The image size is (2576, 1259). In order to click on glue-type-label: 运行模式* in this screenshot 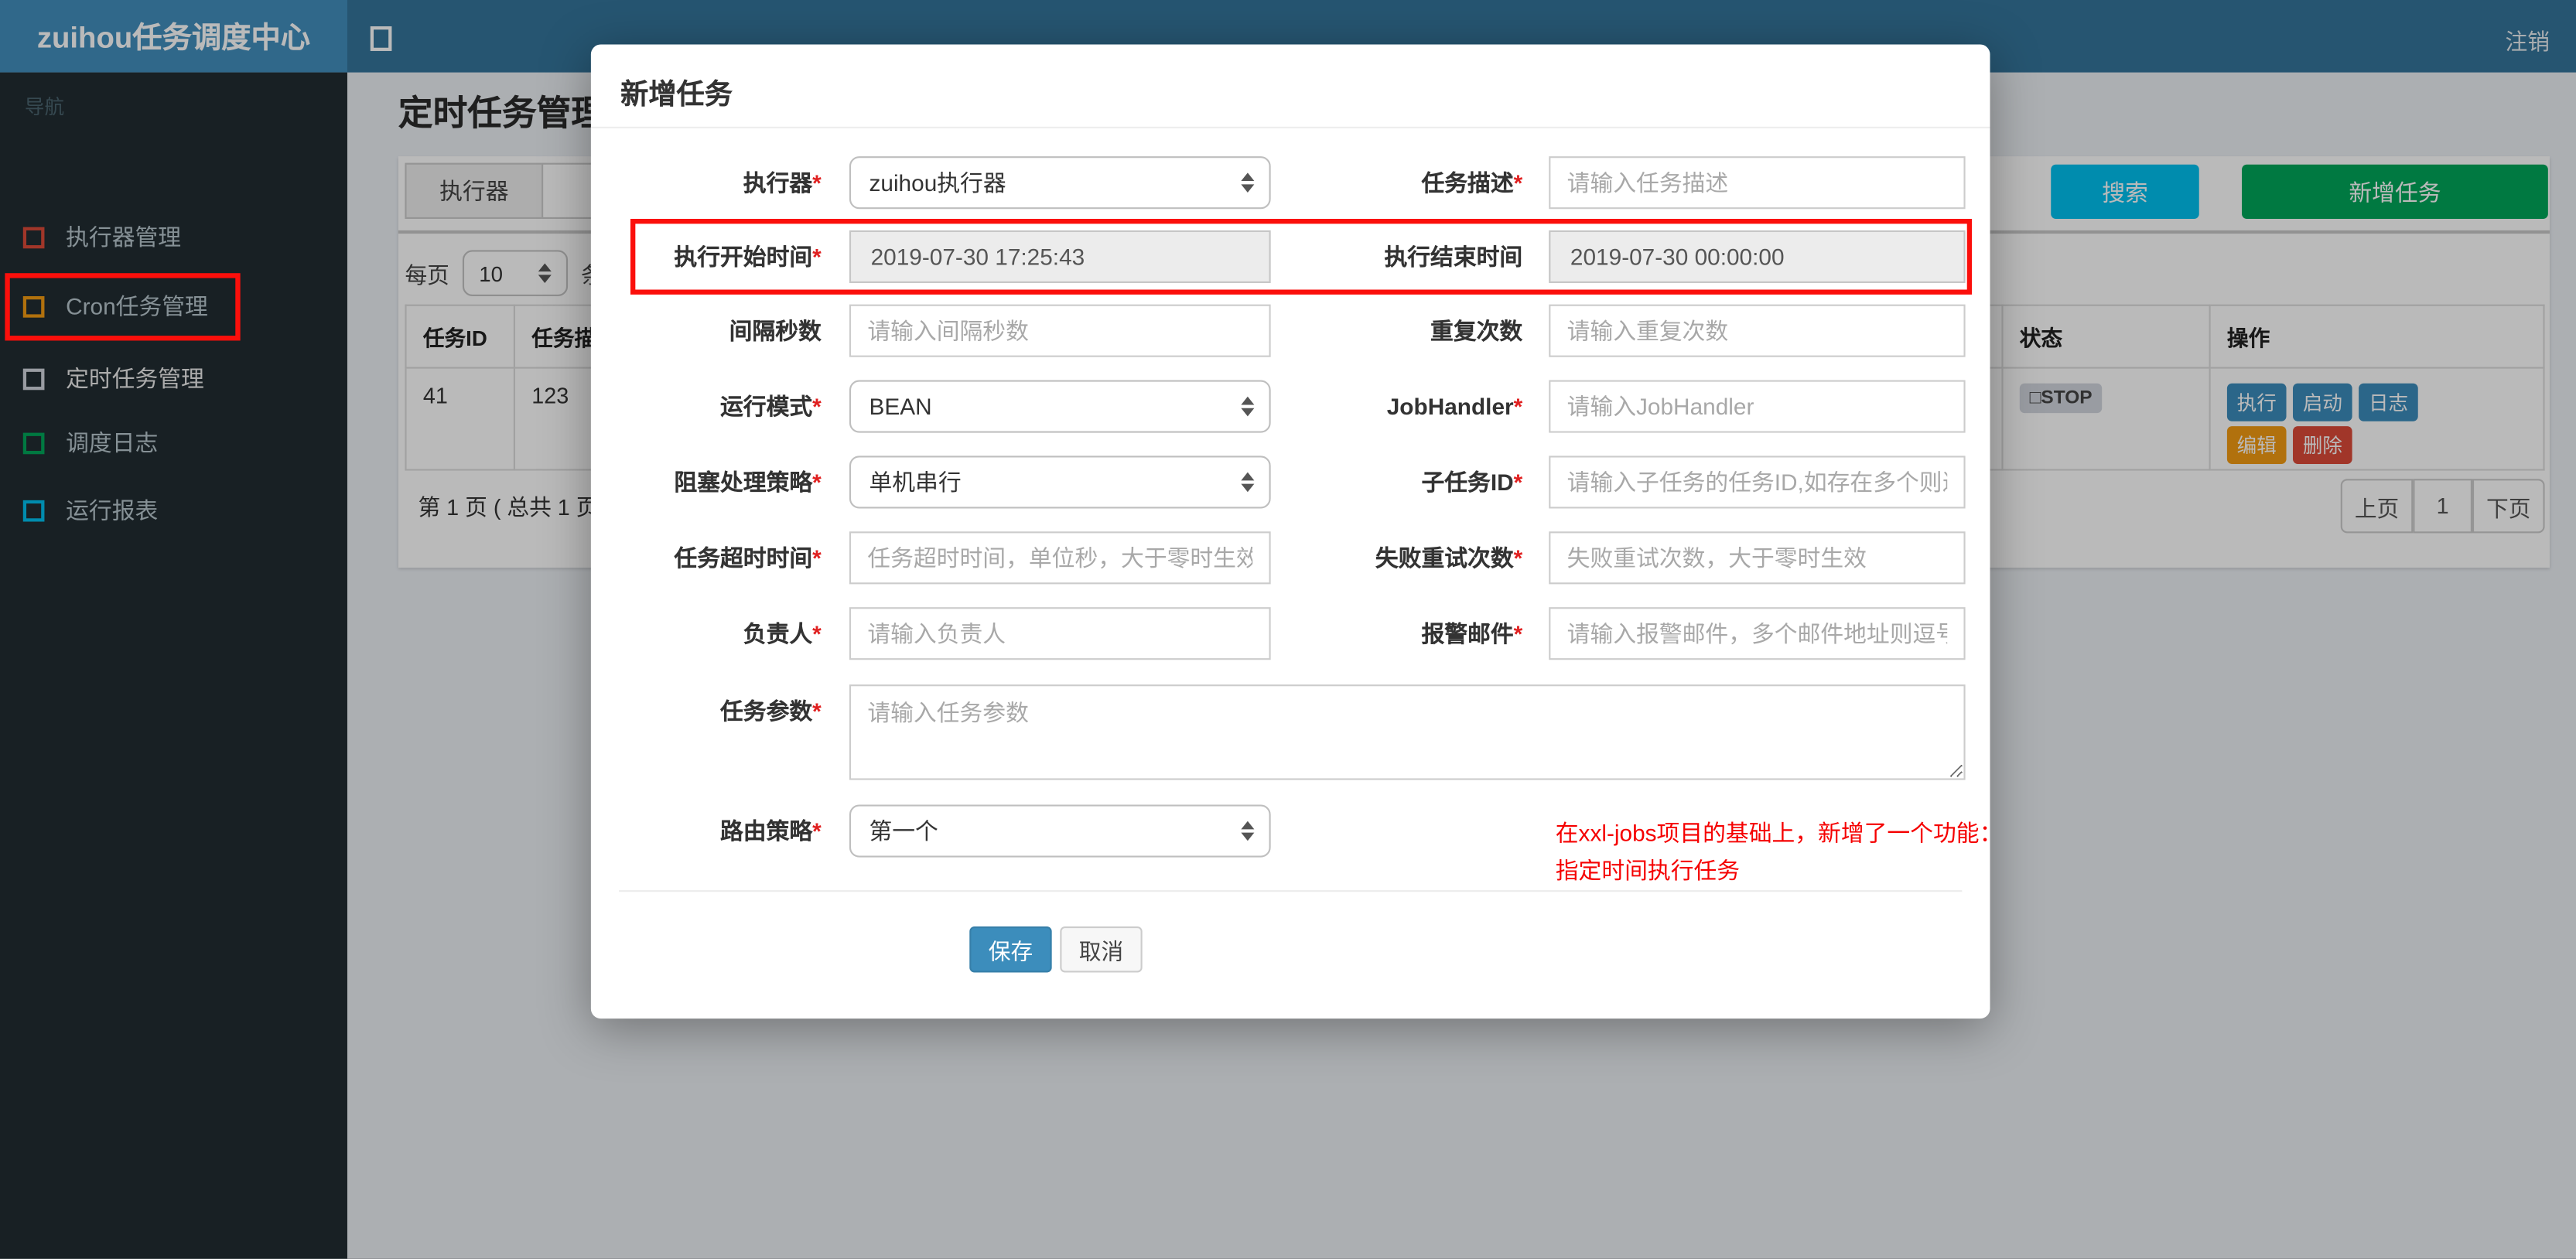, I will do `click(771, 407)`.